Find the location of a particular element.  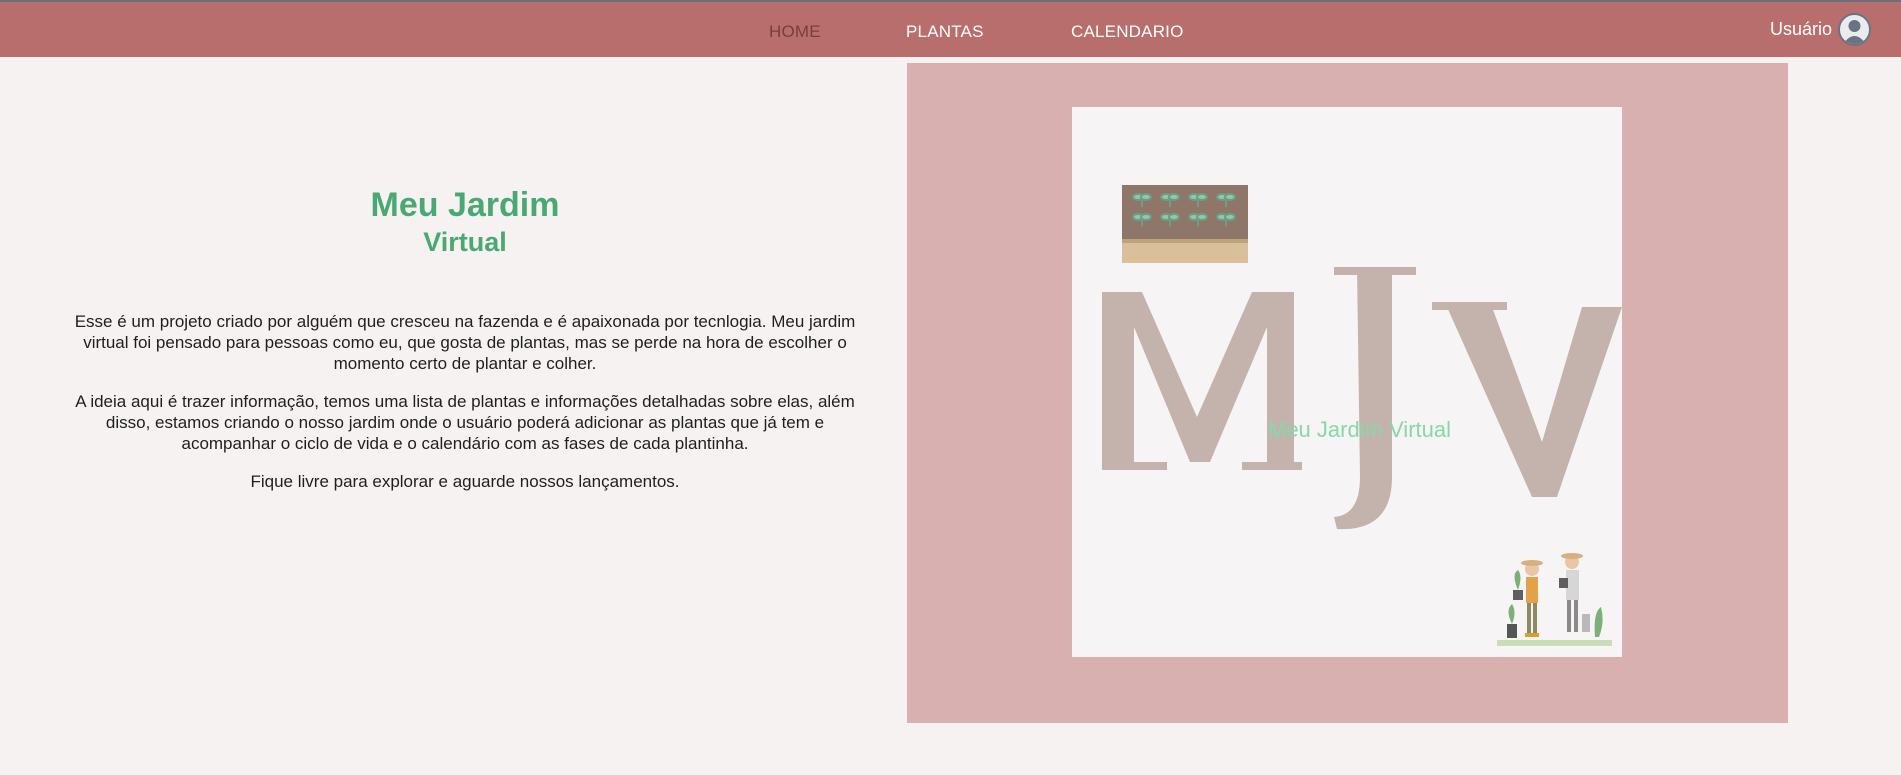

planter-box-icon is located at coordinates (1185, 224).